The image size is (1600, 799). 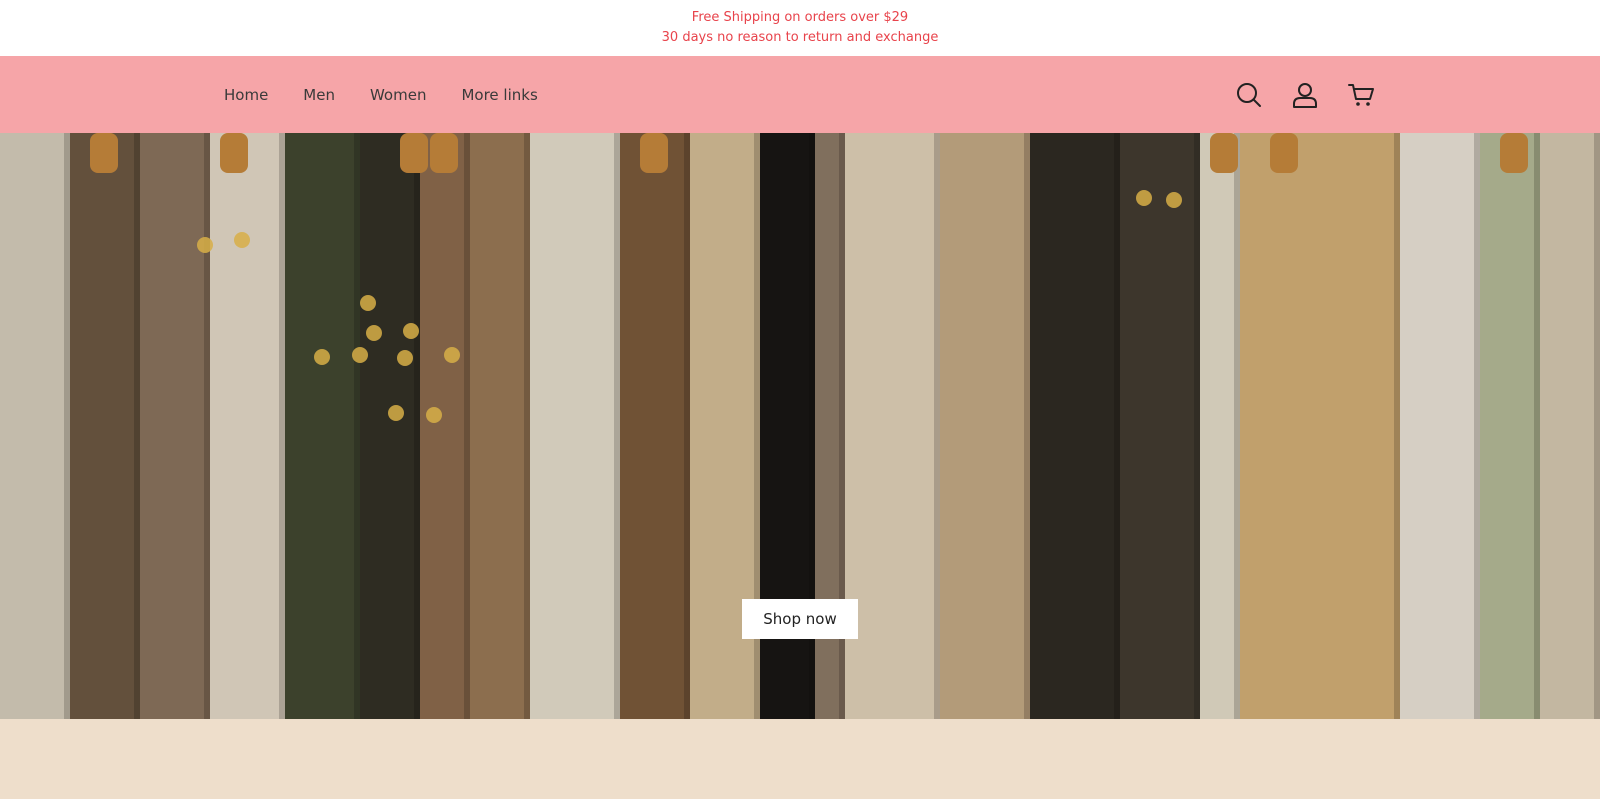 What do you see at coordinates (1361, 95) in the screenshot?
I see `cart-icon` at bounding box center [1361, 95].